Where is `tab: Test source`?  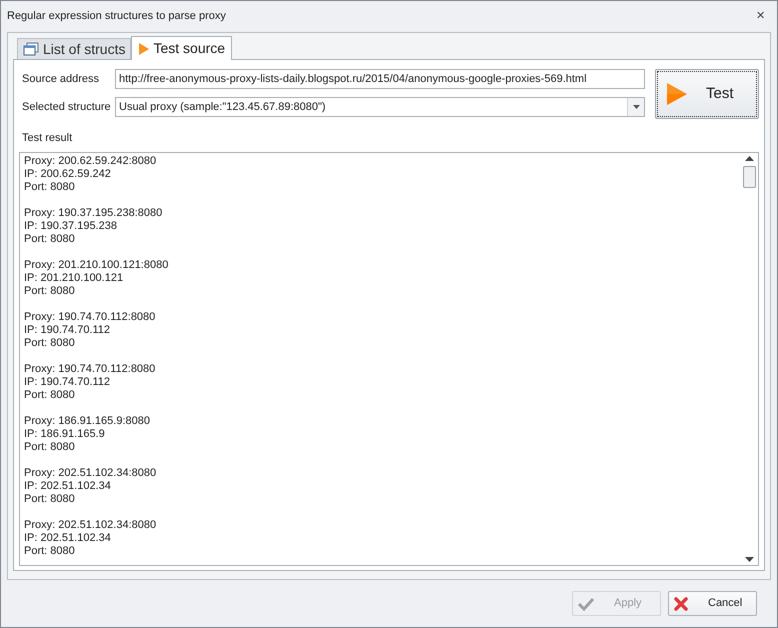 tab: Test source is located at coordinates (181, 48).